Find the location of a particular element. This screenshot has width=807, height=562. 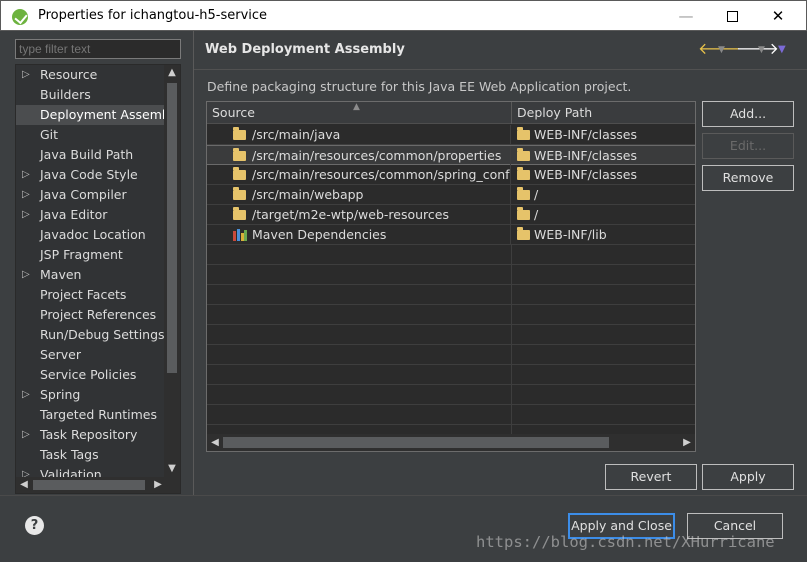

tree-item: Task Tags is located at coordinates (91, 455).